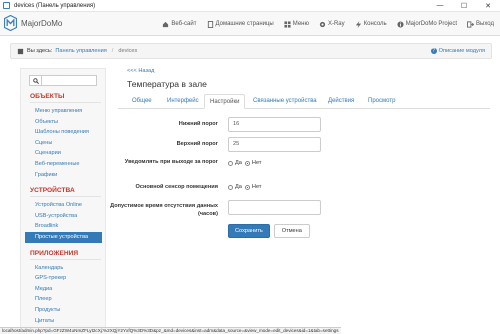 The image size is (500, 334). Describe the element at coordinates (166, 24) in the screenshot. I see `home-icon` at that location.